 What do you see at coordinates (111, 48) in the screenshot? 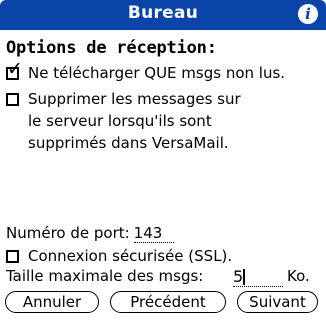
I see `section-heading: Options de réception:` at bounding box center [111, 48].